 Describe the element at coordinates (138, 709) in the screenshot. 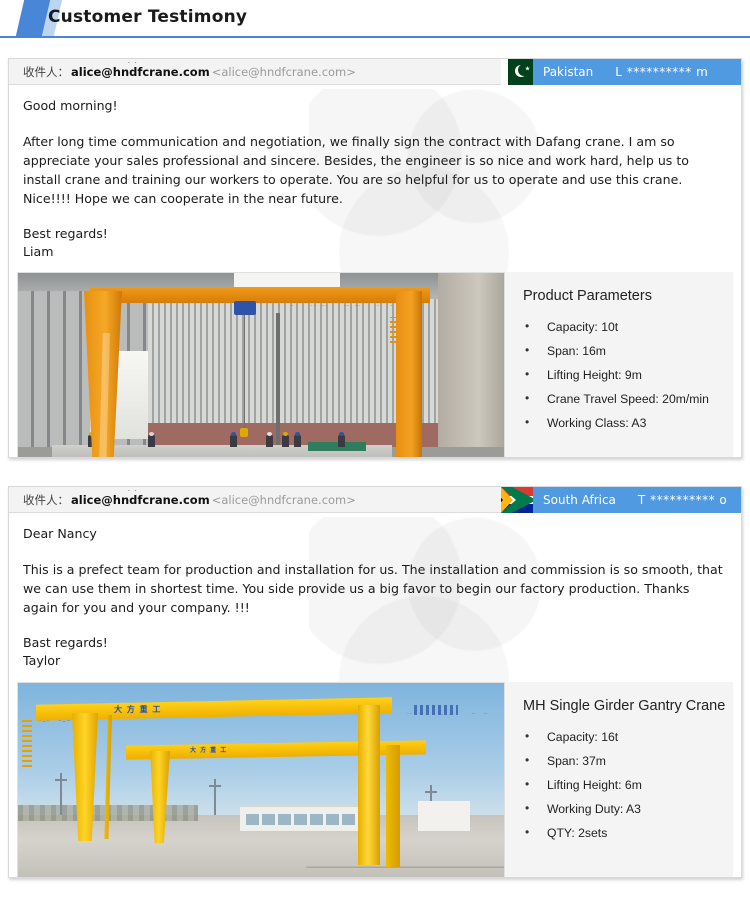

I see `crane-brand-text: 大 方 重 工` at that location.